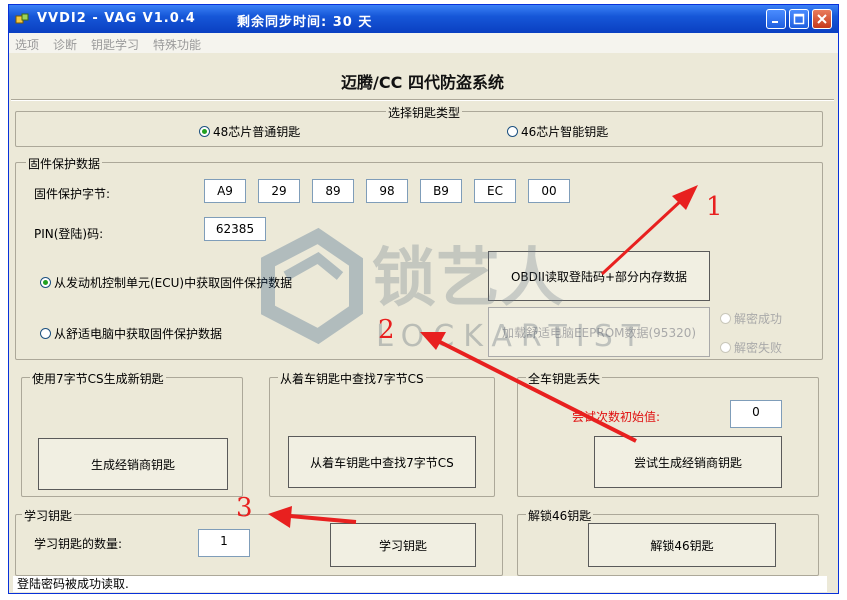 The width and height of the screenshot is (847, 600). Describe the element at coordinates (714, 207) in the screenshot. I see `annotation-number-1: 1` at that location.